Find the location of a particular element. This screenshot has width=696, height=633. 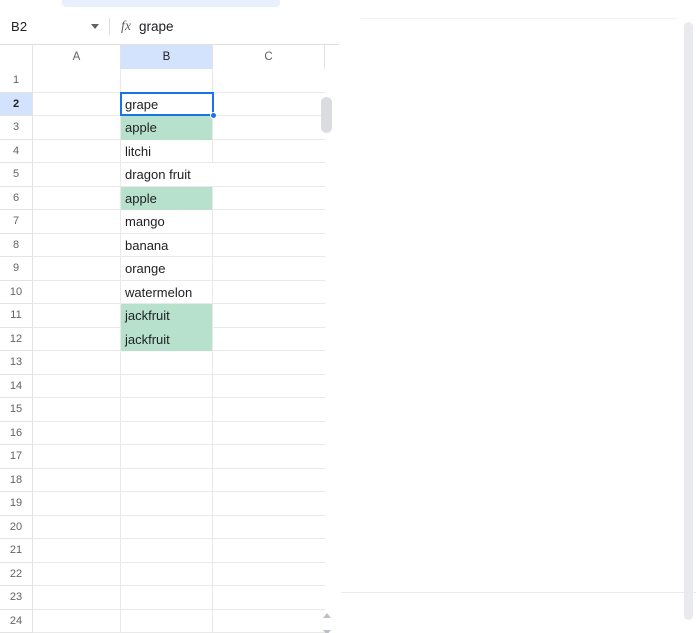

cell-C20 is located at coordinates (269, 528).